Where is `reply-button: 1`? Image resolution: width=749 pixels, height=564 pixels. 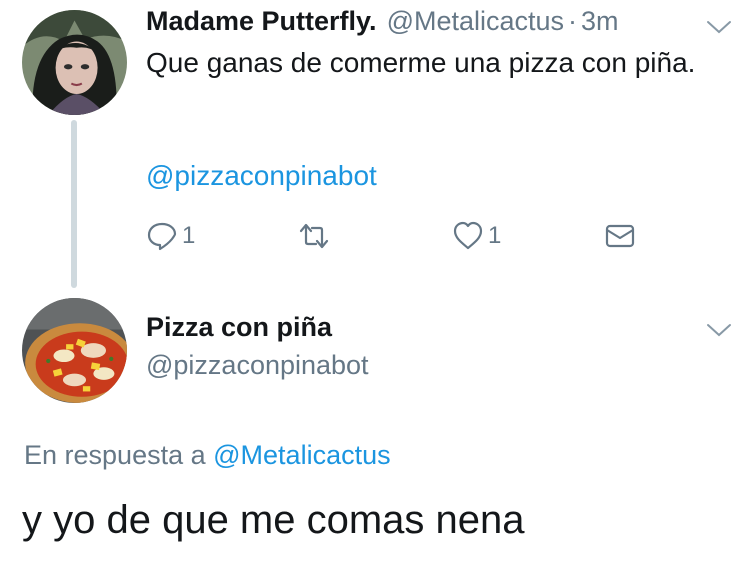 reply-button: 1 is located at coordinates (170, 236).